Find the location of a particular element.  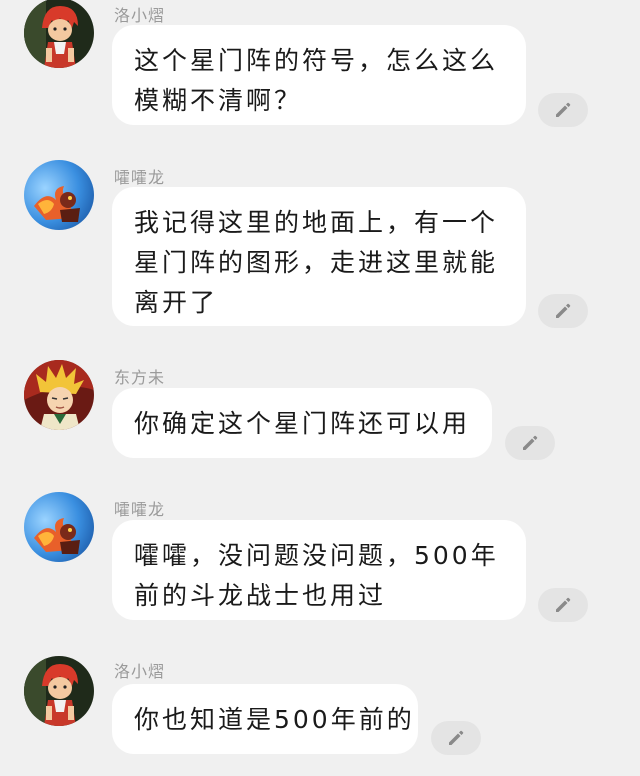

message-text: 前的斗龙战士也用过 is located at coordinates (260, 595).